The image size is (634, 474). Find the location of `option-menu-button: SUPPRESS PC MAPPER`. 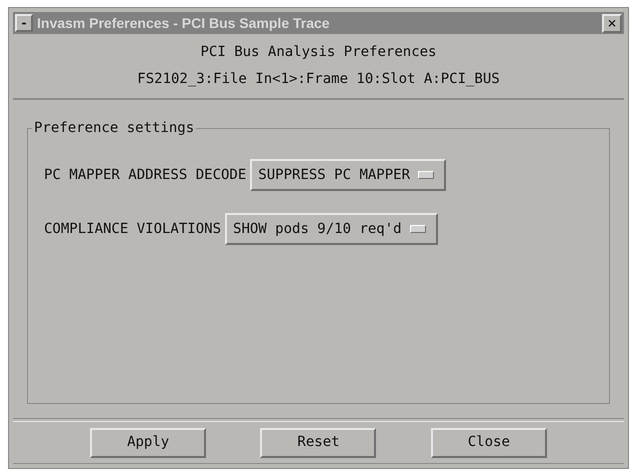

option-menu-button: SUPPRESS PC MAPPER is located at coordinates (348, 175).